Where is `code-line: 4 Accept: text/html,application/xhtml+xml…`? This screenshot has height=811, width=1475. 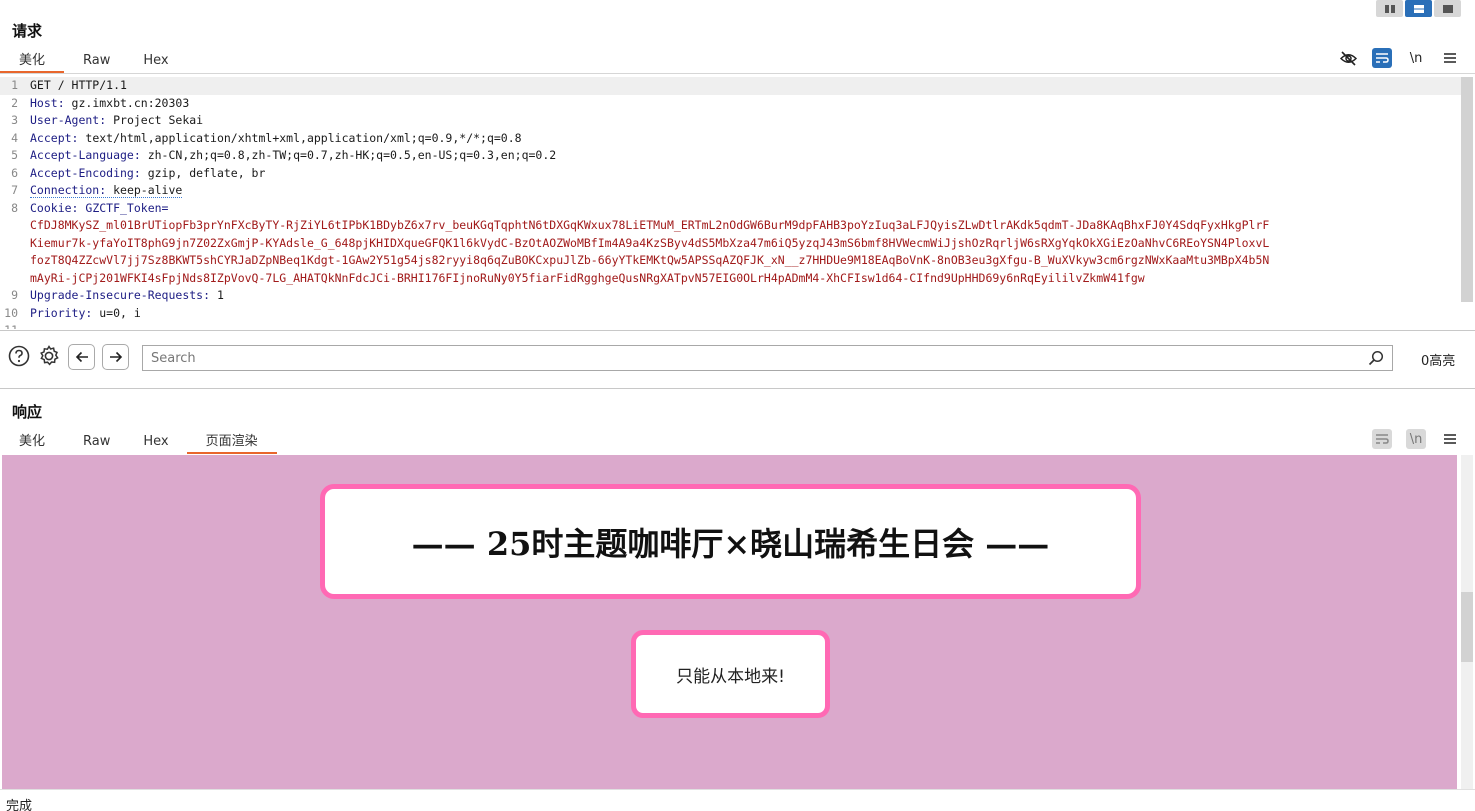
code-line: 4 Accept: text/html,application/xhtml+xml… is located at coordinates (266, 137).